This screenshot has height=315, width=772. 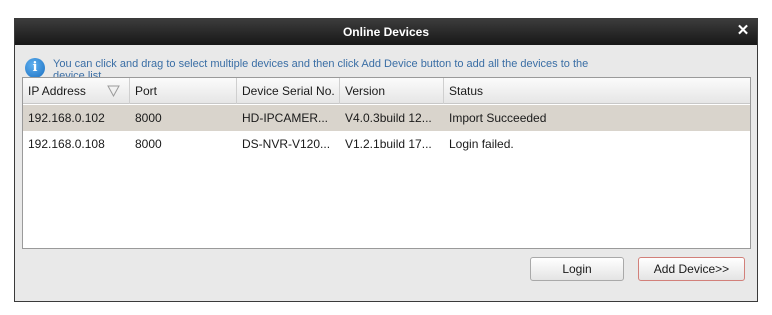 I want to click on column-header-ip-address: IP Address, so click(x=76, y=91).